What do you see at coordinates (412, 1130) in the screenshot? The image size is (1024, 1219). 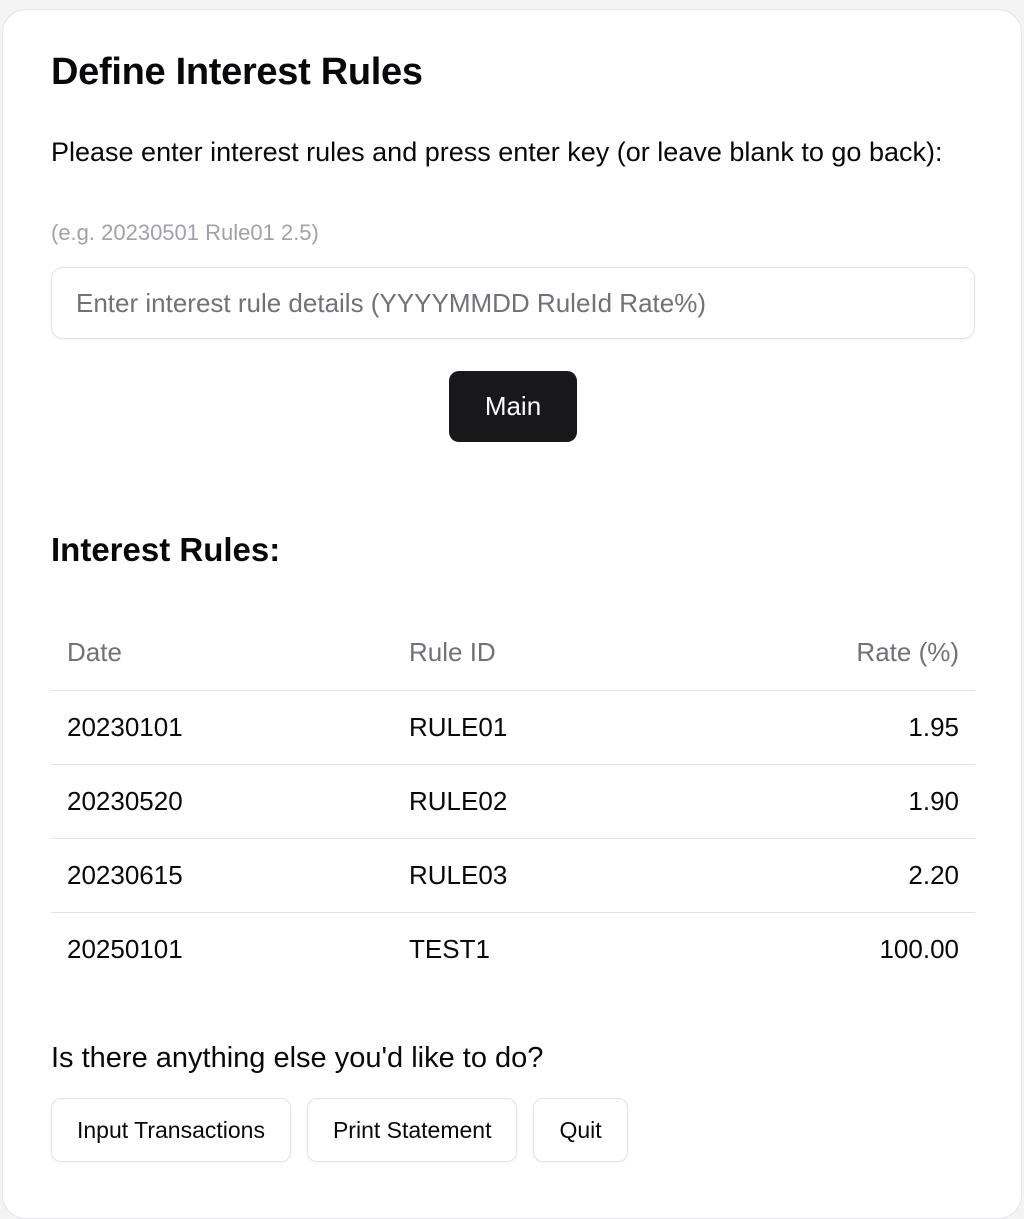 I see `print-statement-button: Print Statement` at bounding box center [412, 1130].